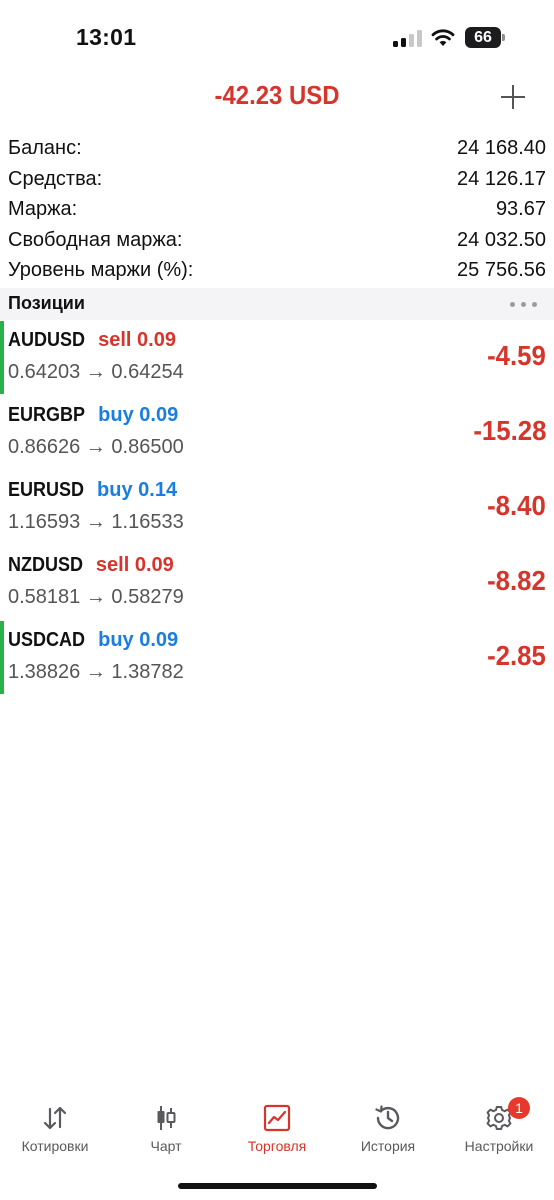 This screenshot has width=554, height=1200. Describe the element at coordinates (101, 270) in the screenshot. I see `summary-label: Уровень маржи (%):` at that location.